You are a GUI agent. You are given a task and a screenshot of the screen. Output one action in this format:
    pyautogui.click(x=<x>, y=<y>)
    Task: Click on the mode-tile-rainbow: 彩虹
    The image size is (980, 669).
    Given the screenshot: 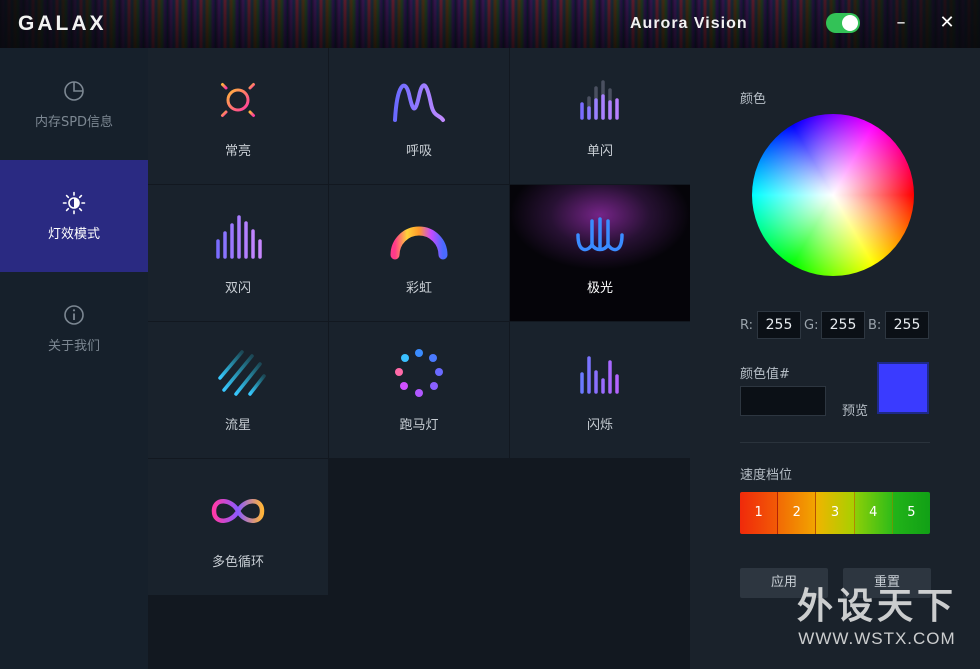 What is the action you would take?
    pyautogui.click(x=419, y=253)
    